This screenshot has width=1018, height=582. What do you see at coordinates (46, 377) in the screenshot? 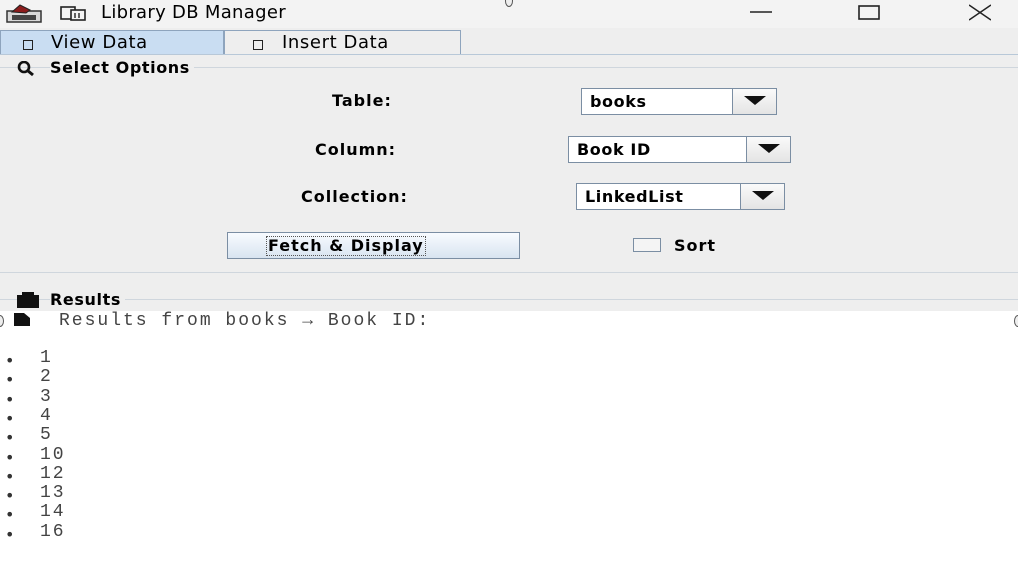
I see `list-item-value: 2` at bounding box center [46, 377].